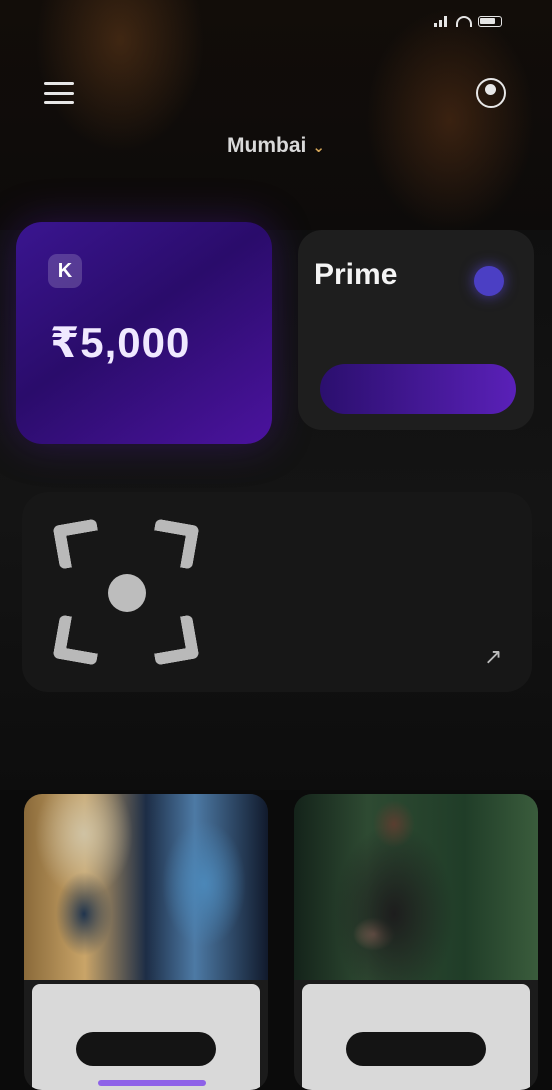 This screenshot has height=1090, width=552. I want to click on brand-logo-icon: K, so click(65, 271).